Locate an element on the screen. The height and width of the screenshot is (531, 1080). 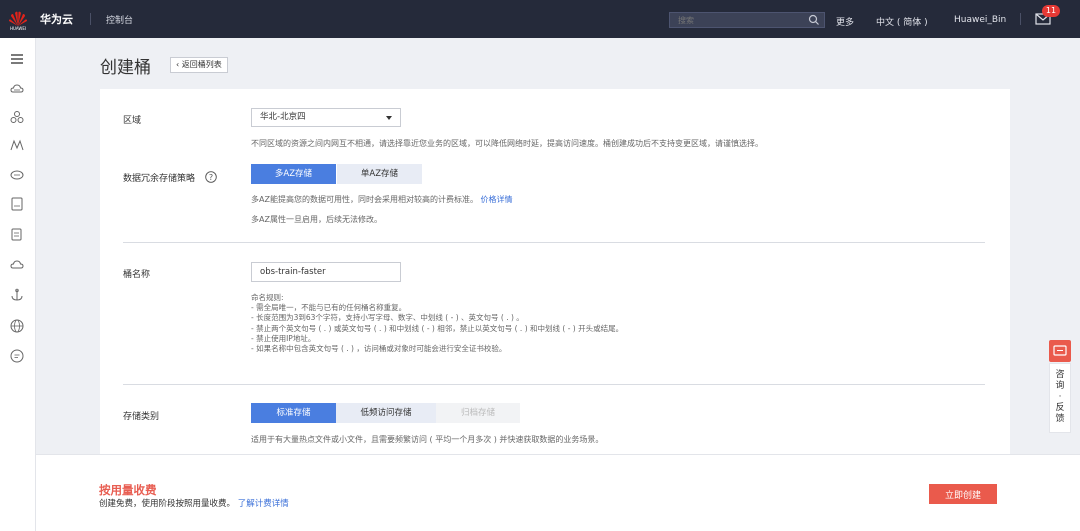
region-label: 区域 is located at coordinates (132, 121).